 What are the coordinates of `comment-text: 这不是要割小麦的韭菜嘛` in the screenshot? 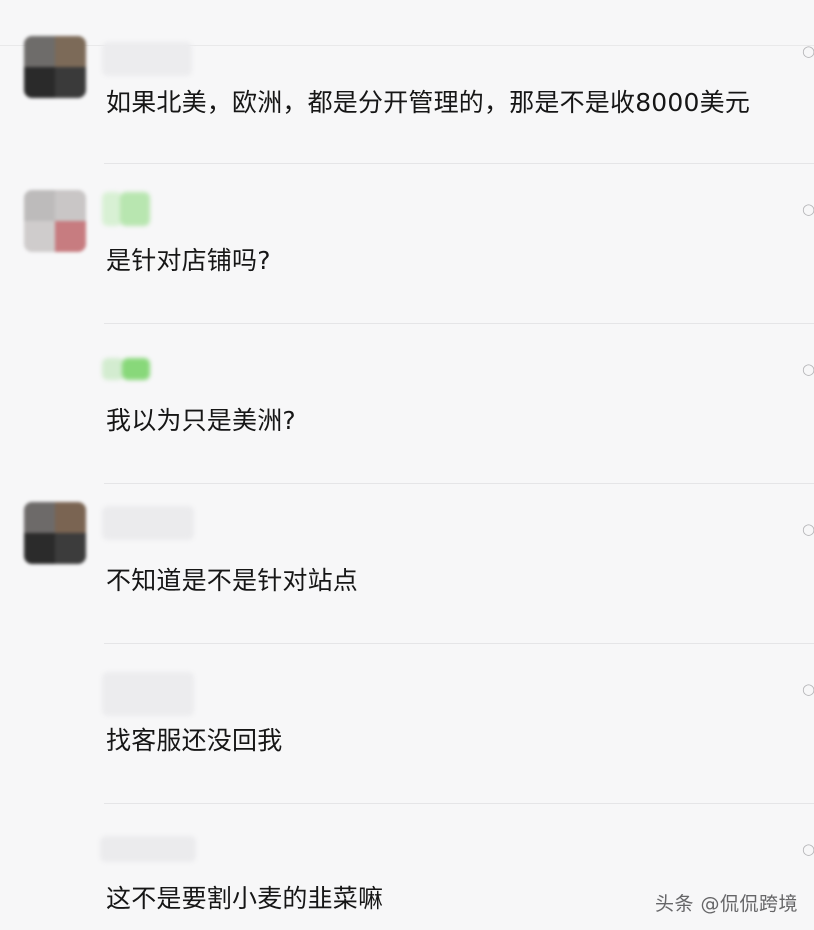 It's located at (245, 898).